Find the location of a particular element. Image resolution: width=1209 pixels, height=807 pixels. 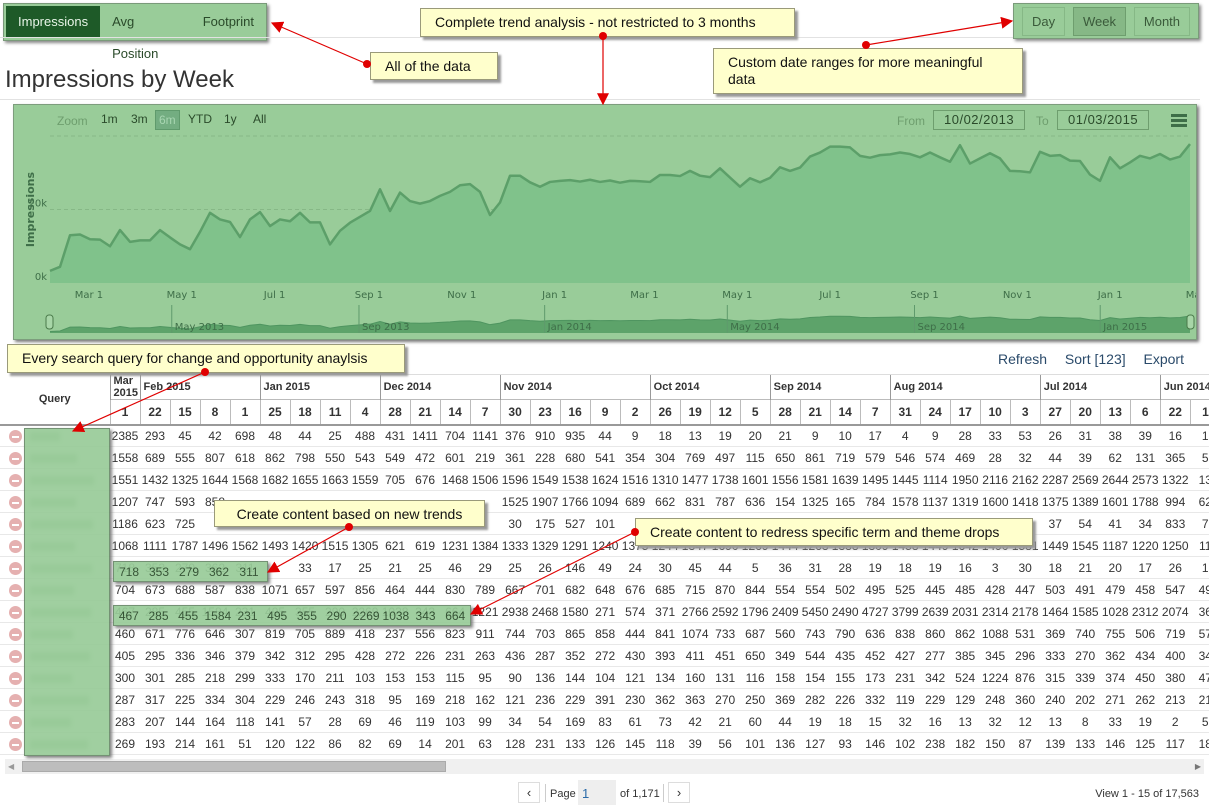

week-header: 6 is located at coordinates (1145, 412).